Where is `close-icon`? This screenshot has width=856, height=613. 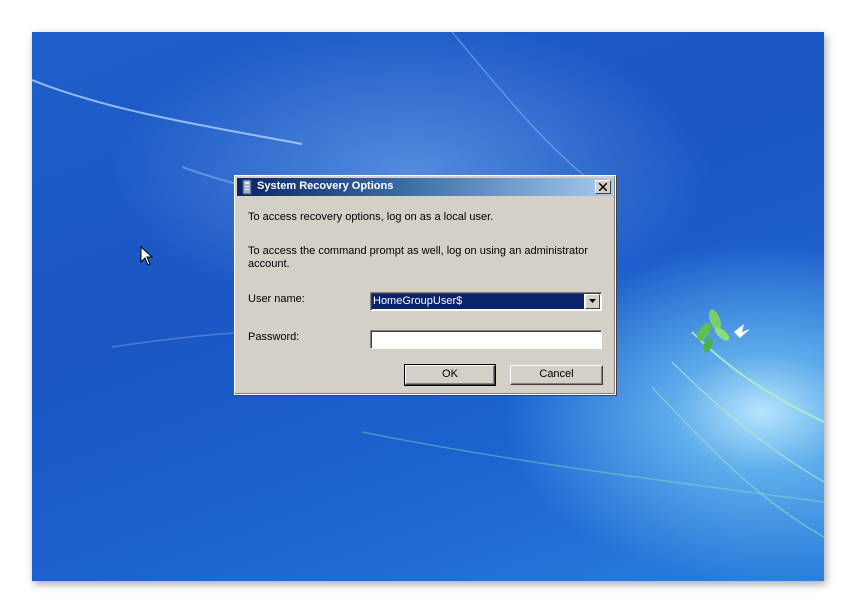
close-icon is located at coordinates (603, 187).